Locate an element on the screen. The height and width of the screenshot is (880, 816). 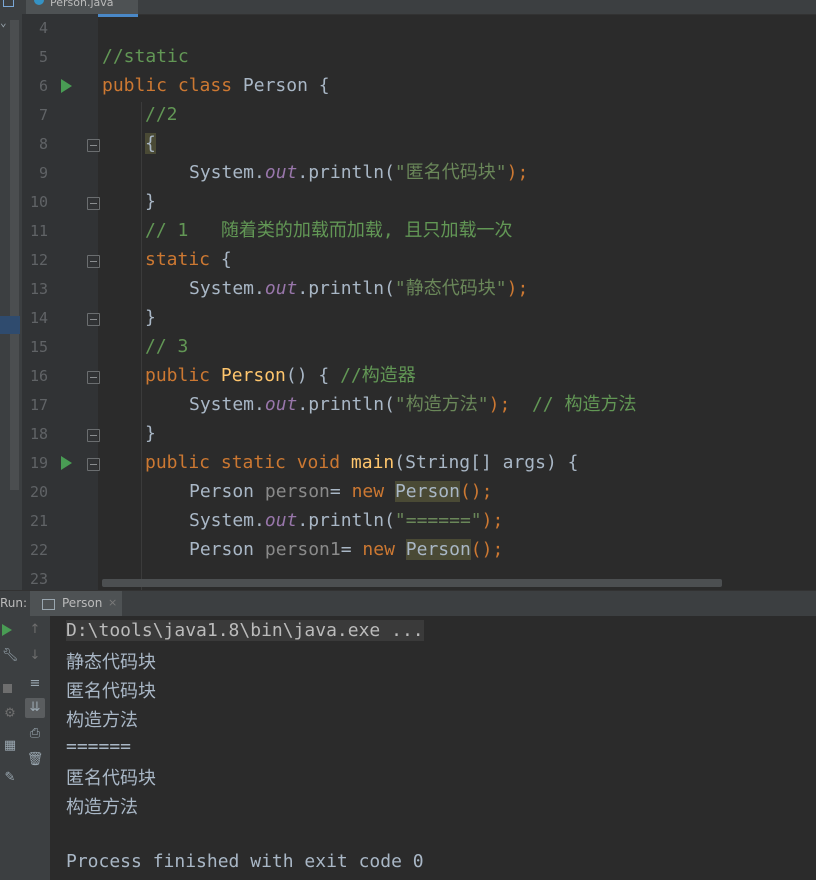
code-token: public is located at coordinates (183, 375).